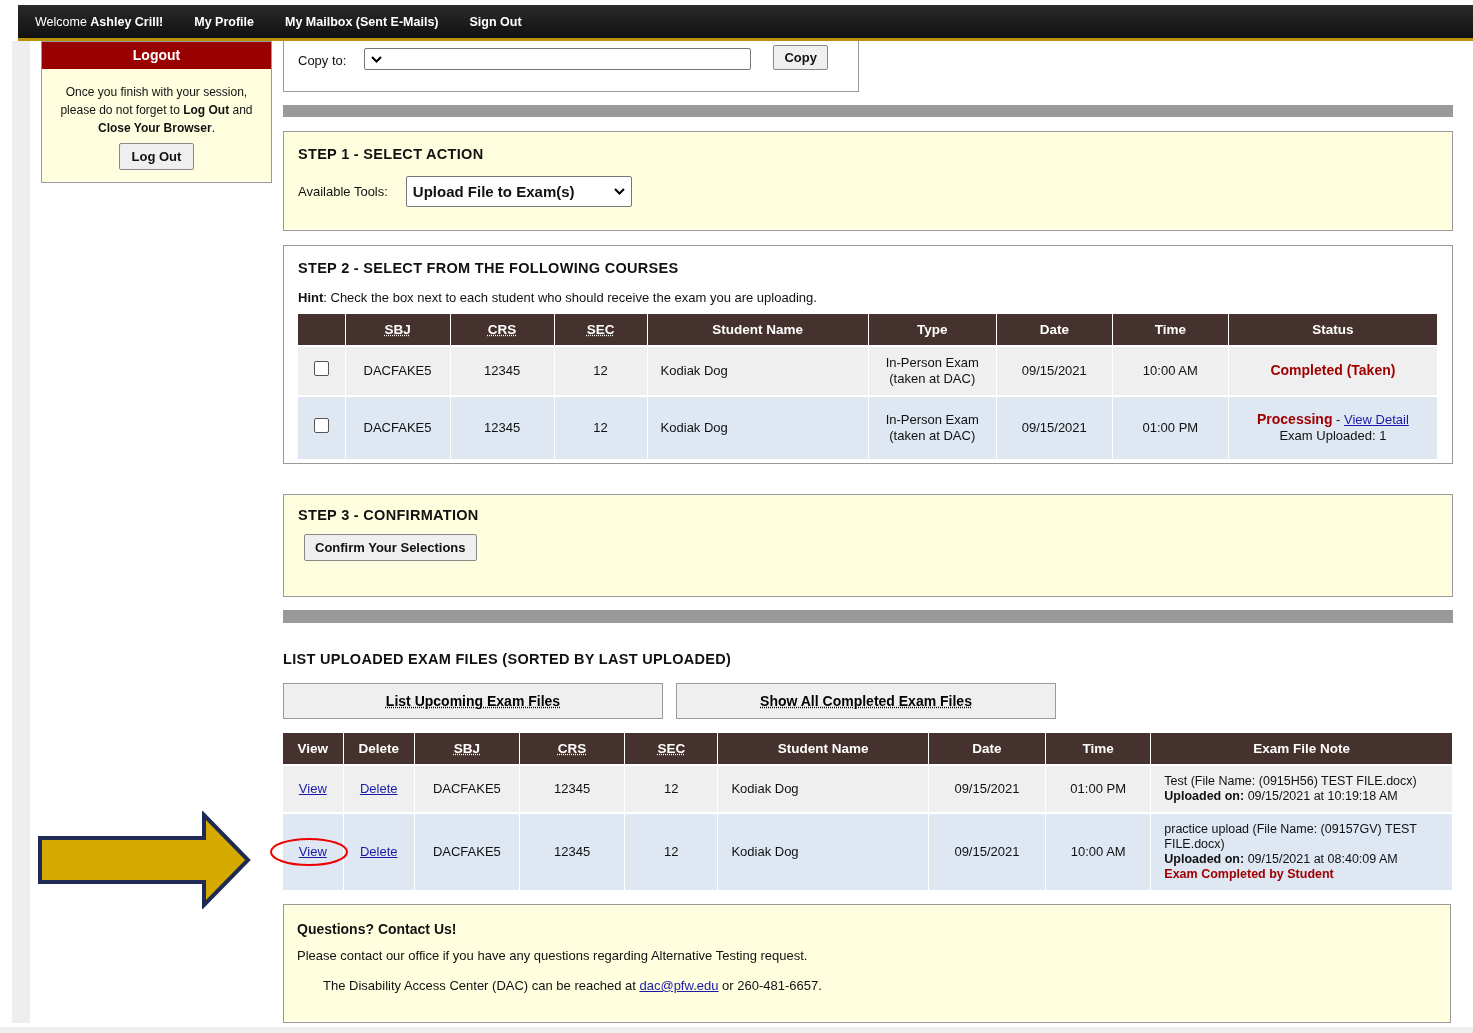 The width and height of the screenshot is (1473, 1033). Describe the element at coordinates (1333, 436) in the screenshot. I see `status-detail: Exam Uploaded: 1` at that location.